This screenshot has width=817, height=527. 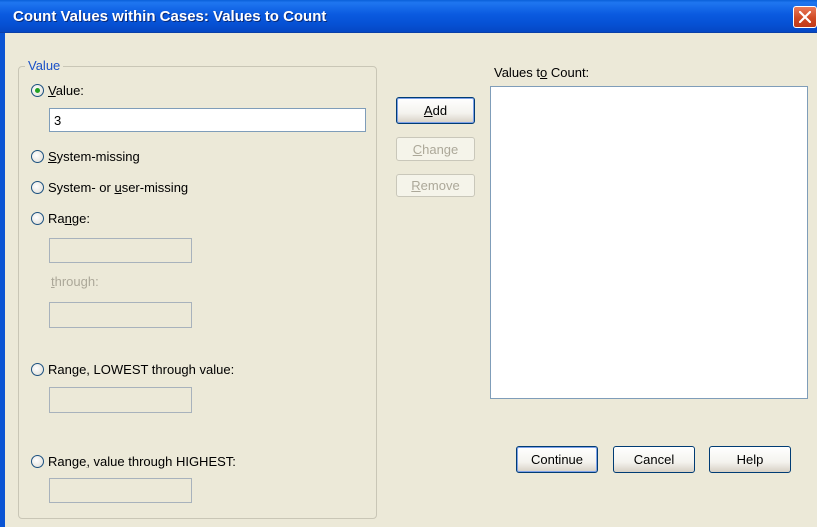 What do you see at coordinates (37, 461) in the screenshot?
I see `radio-range-highest-indicator` at bounding box center [37, 461].